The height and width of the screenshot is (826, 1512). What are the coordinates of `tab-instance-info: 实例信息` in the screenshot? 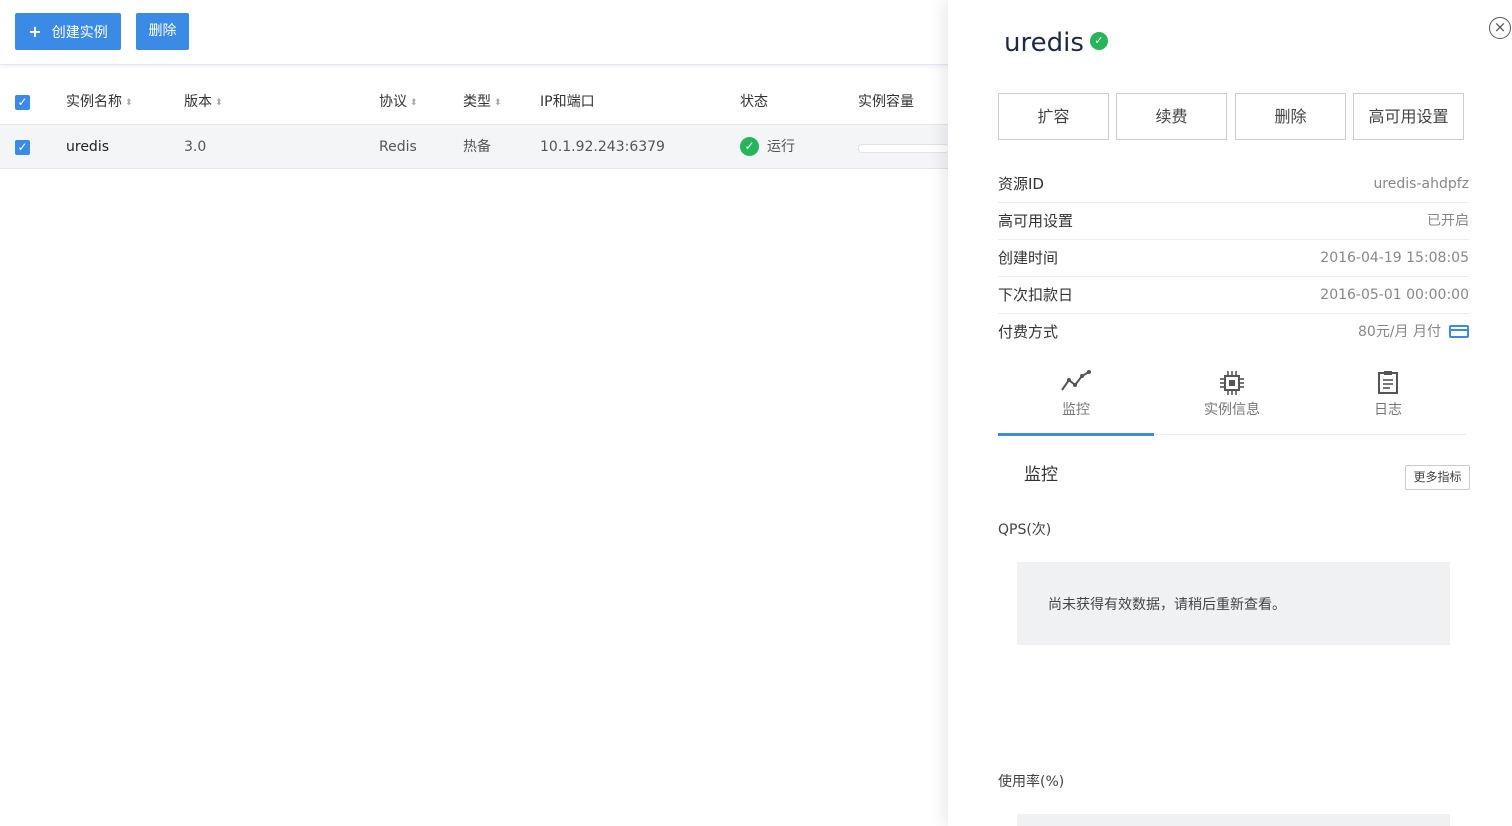 It's located at (1232, 398).